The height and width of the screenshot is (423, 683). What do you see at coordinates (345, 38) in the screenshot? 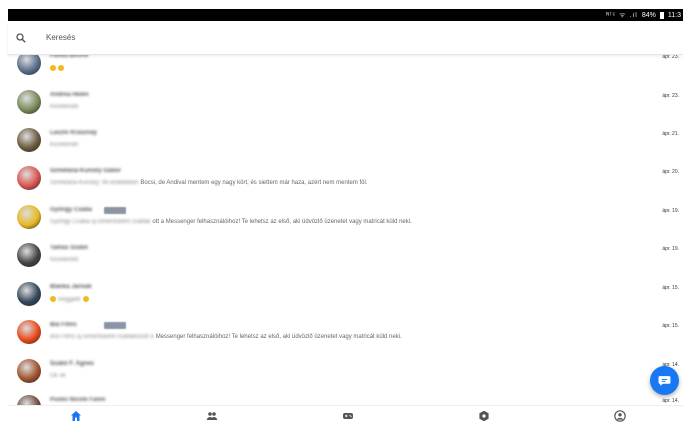
I see `search-bar: Keresés` at bounding box center [345, 38].